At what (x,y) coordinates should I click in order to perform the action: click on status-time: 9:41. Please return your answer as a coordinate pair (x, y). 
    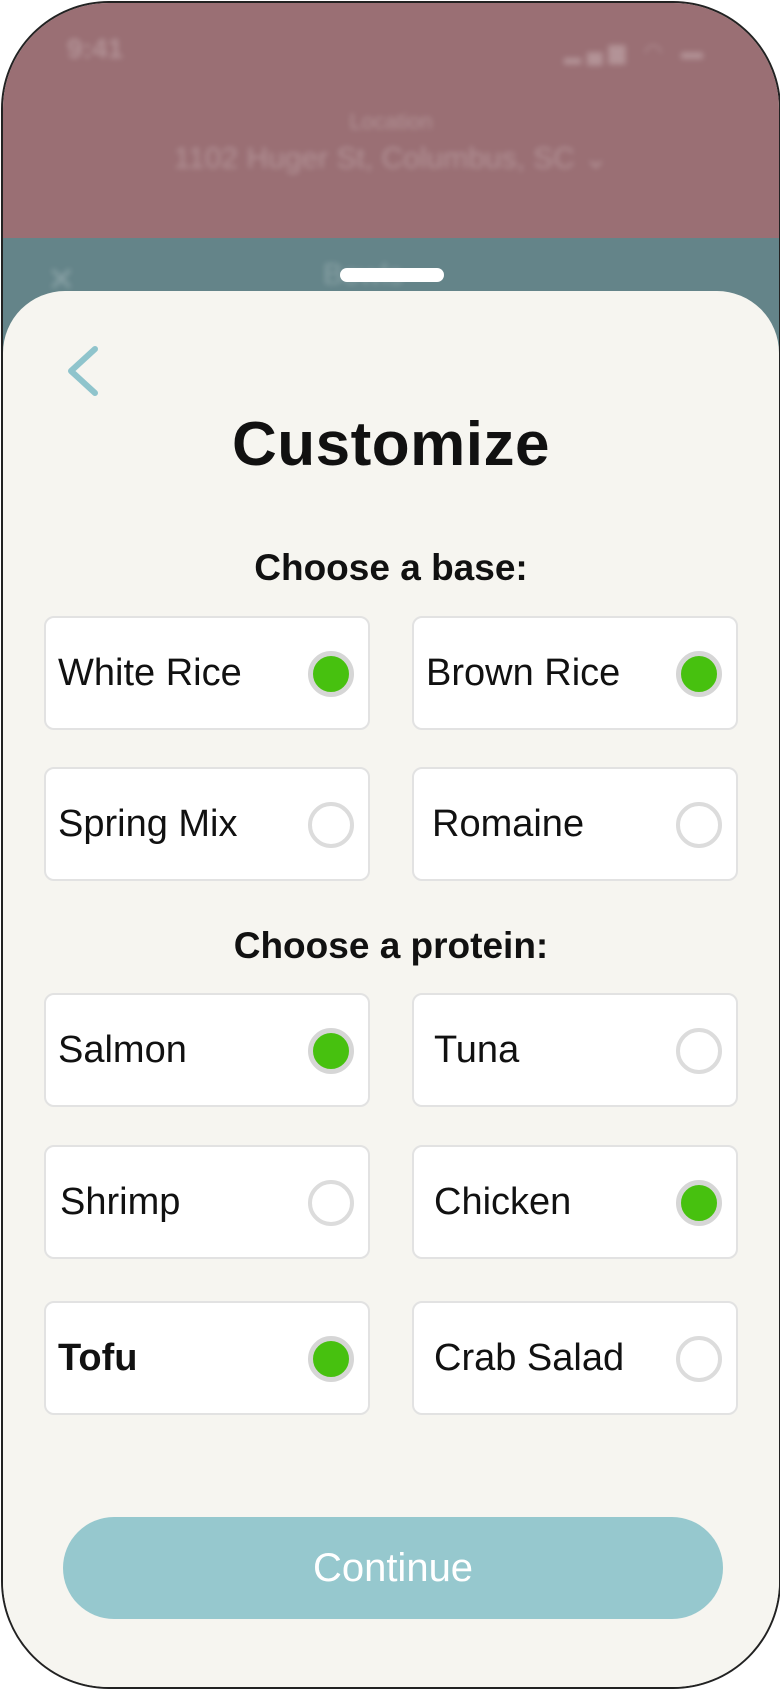
    Looking at the image, I should click on (95, 48).